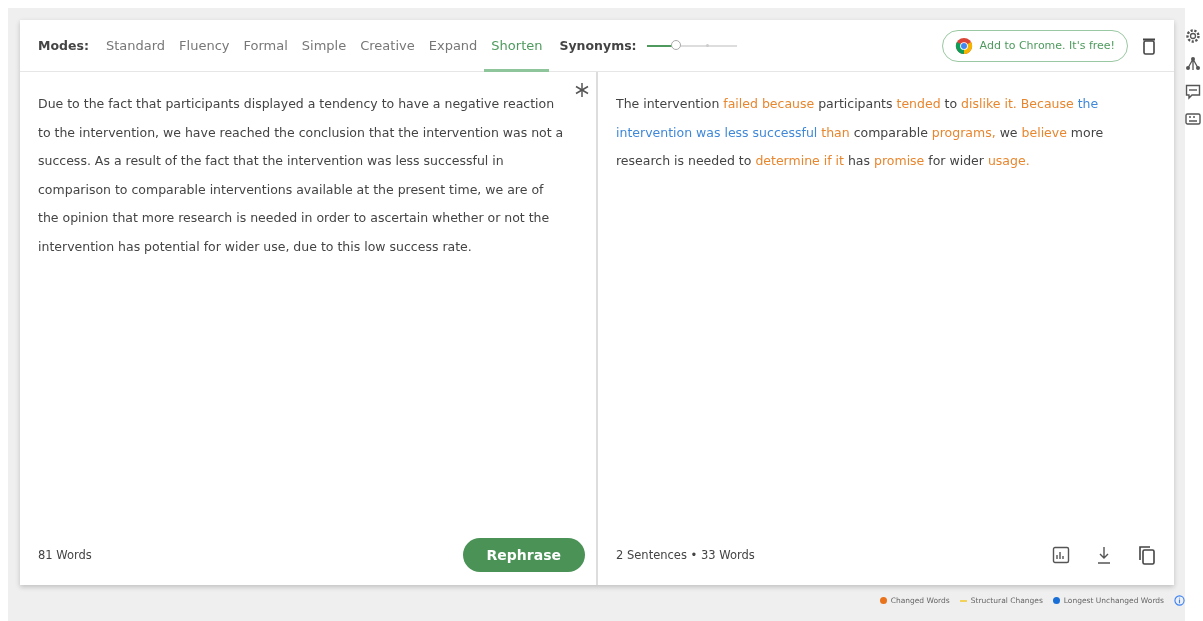  I want to click on mode-tab: Creative, so click(387, 45).